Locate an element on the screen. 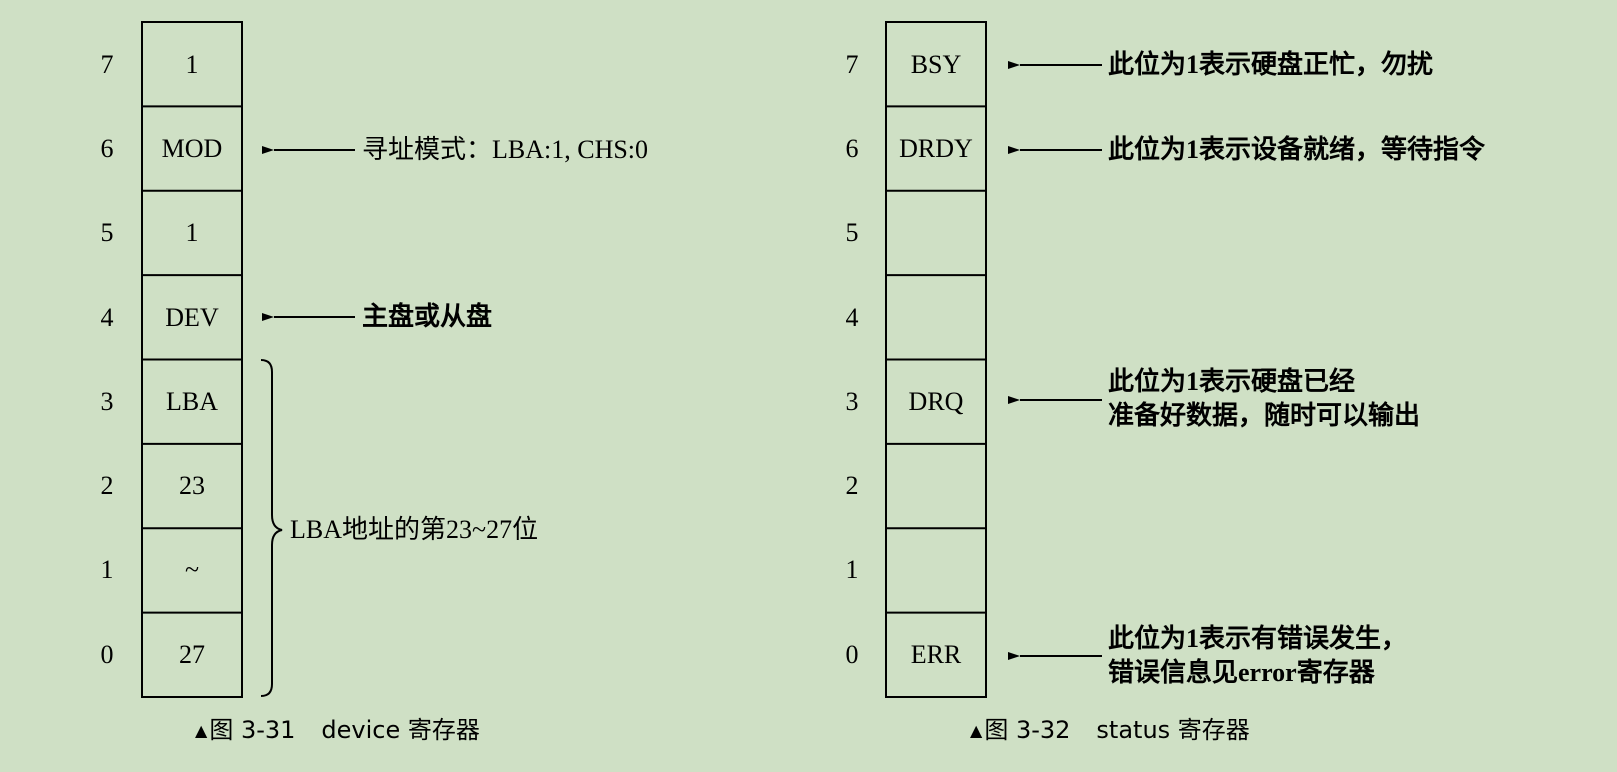 The width and height of the screenshot is (1617, 772). dev-note: 主盘或从盘 is located at coordinates (427, 316).